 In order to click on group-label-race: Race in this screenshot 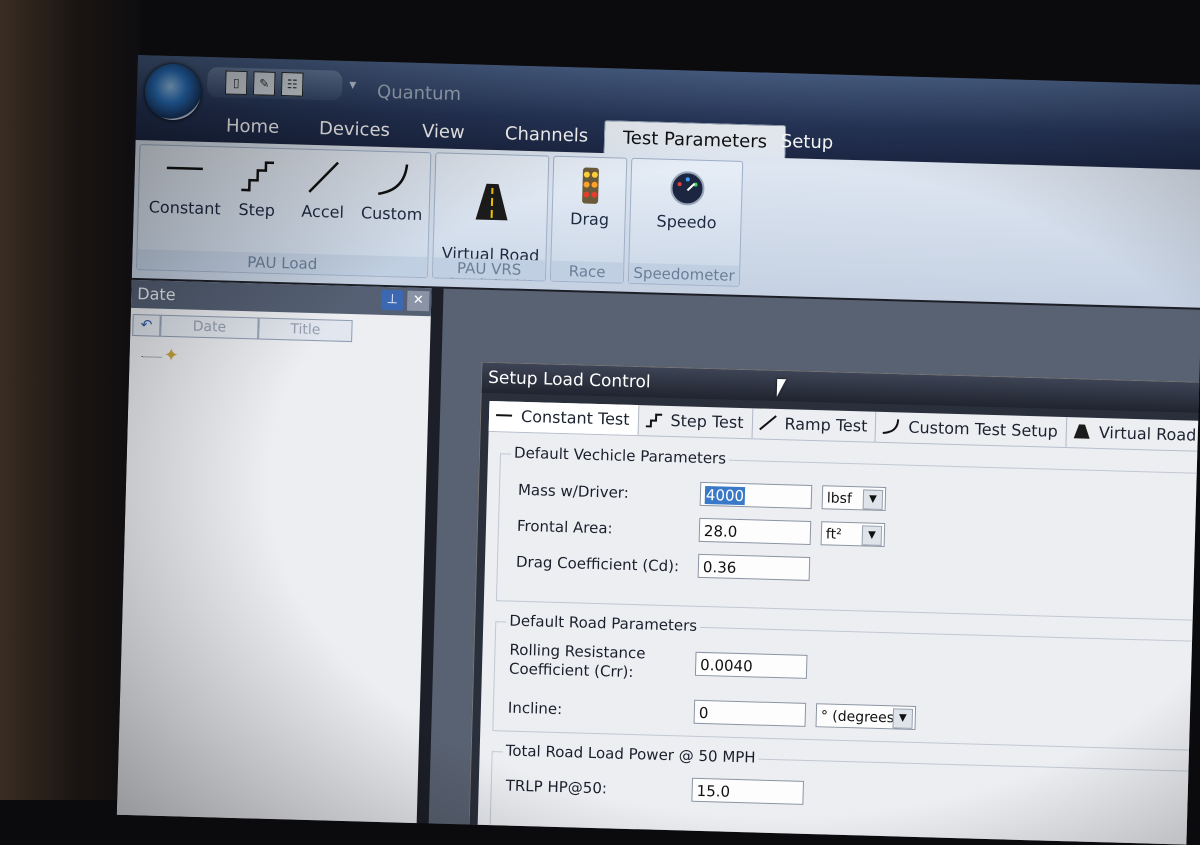, I will do `click(587, 272)`.